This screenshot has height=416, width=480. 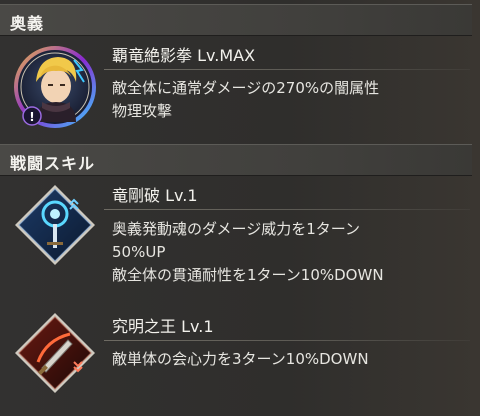 I want to click on kyumeinoou-desc: 敵単体の会心力を3ターン10%DOWN, so click(x=240, y=359).